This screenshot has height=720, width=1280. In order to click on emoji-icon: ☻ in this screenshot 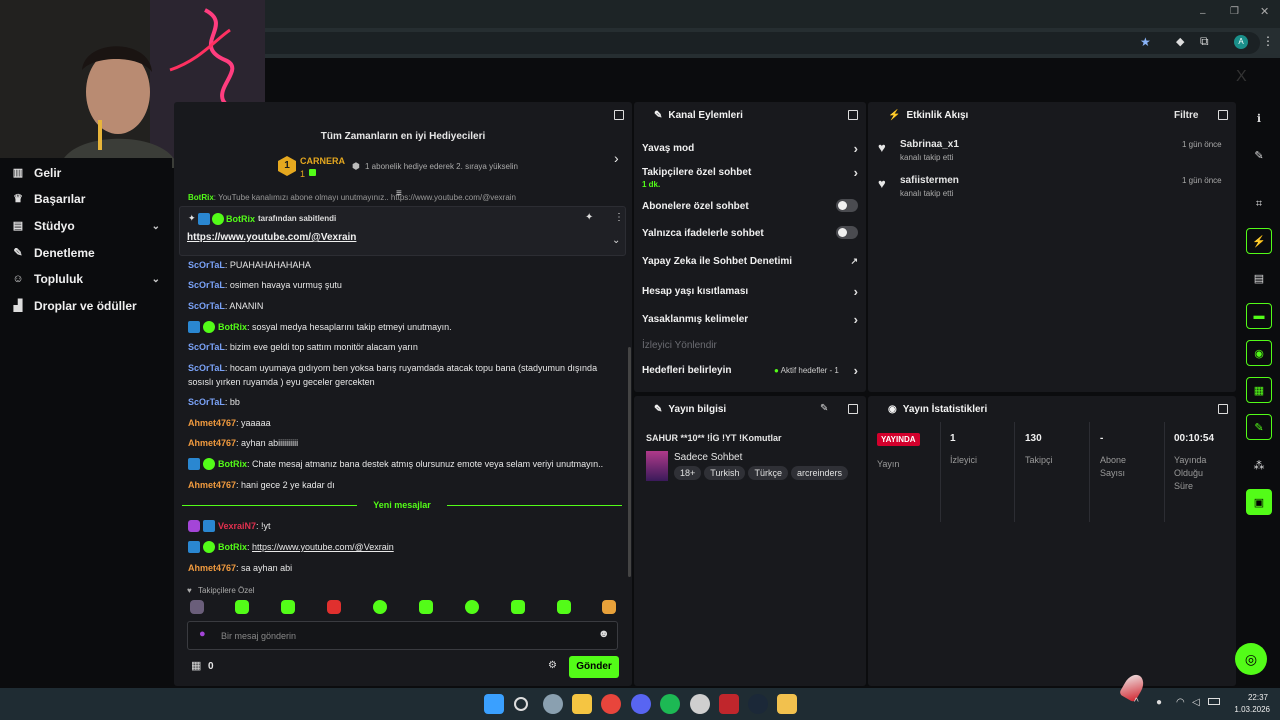, I will do `click(604, 634)`.